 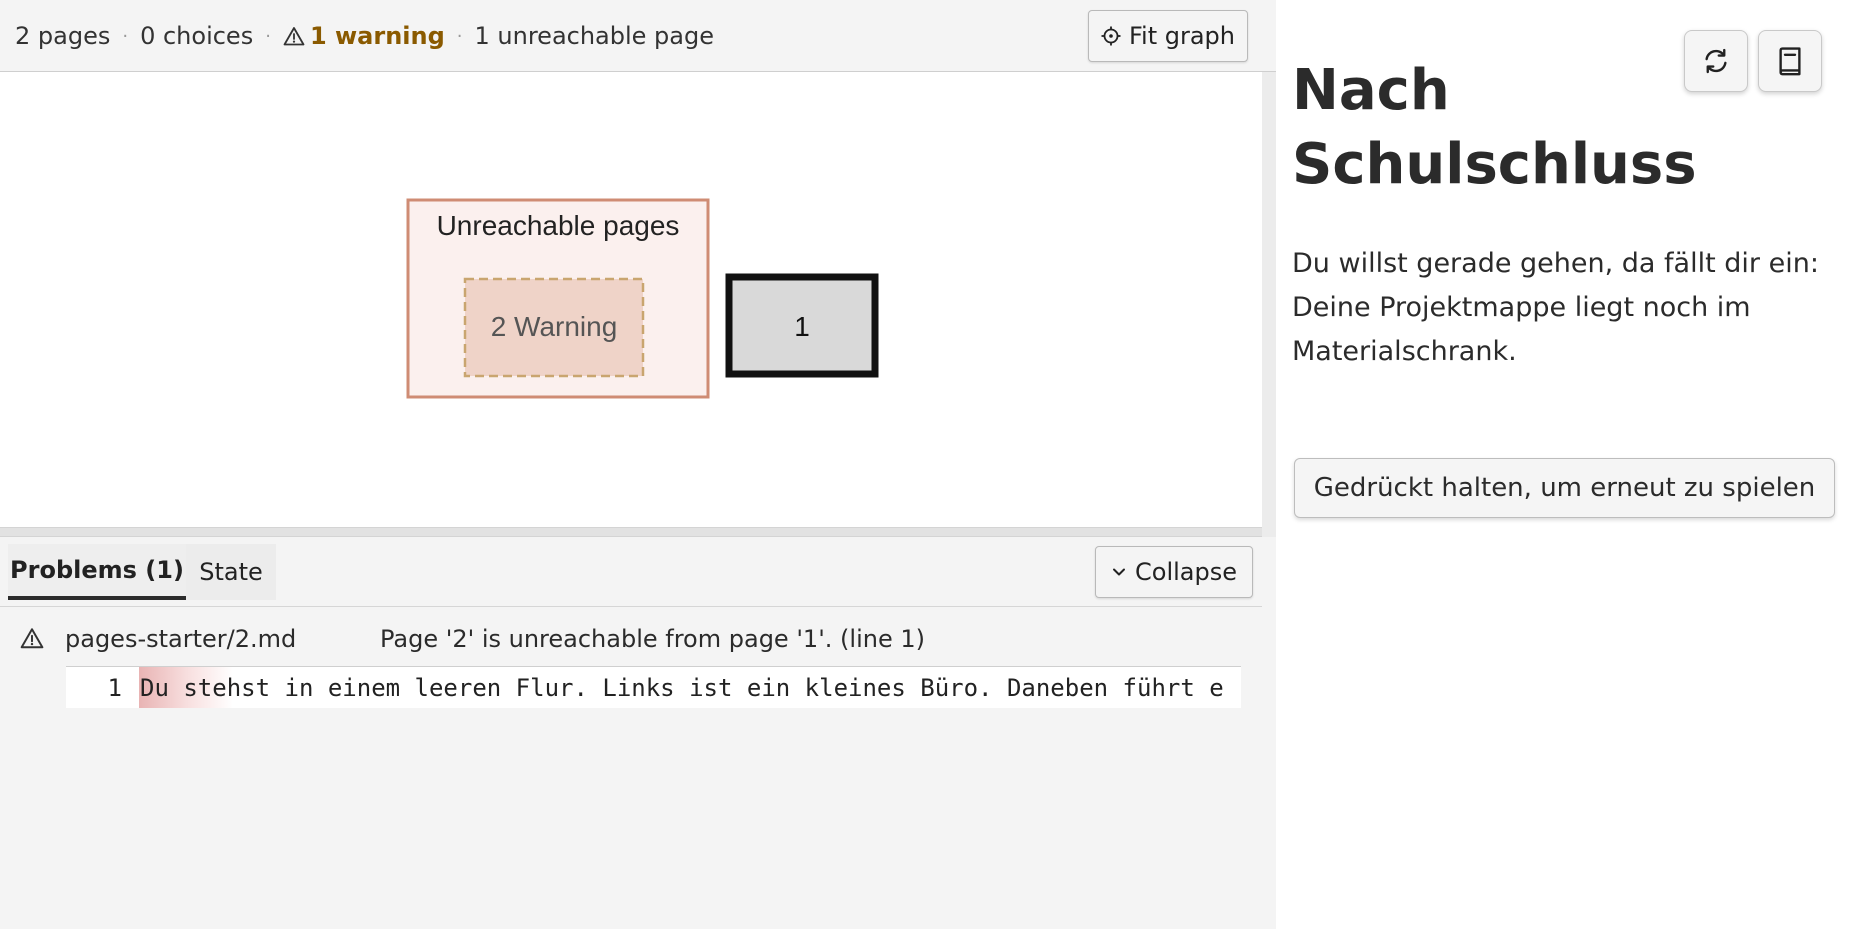 I want to click on graph-scrollbar, so click(x=1269, y=304).